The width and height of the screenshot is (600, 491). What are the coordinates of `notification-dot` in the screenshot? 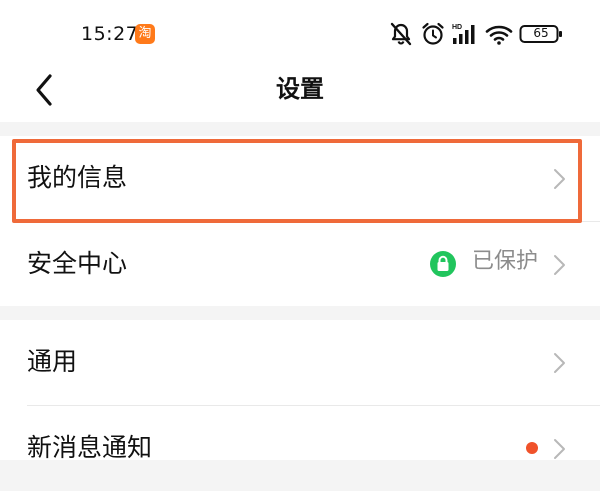 It's located at (532, 448).